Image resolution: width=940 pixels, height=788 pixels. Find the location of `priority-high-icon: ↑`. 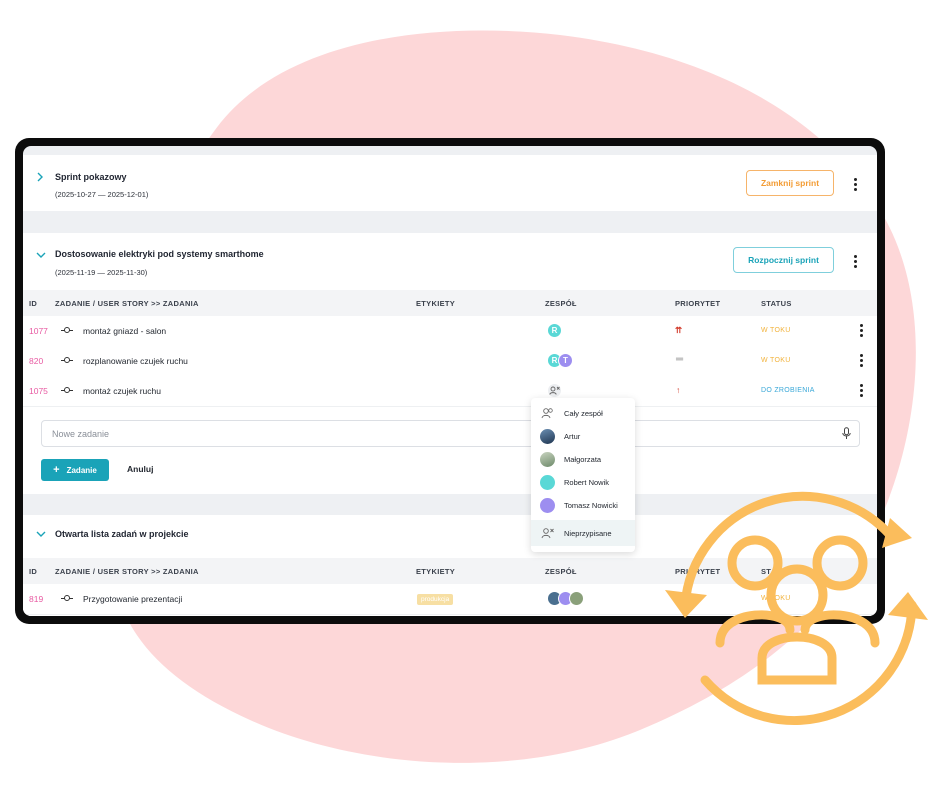

priority-high-icon: ↑ is located at coordinates (678, 390).